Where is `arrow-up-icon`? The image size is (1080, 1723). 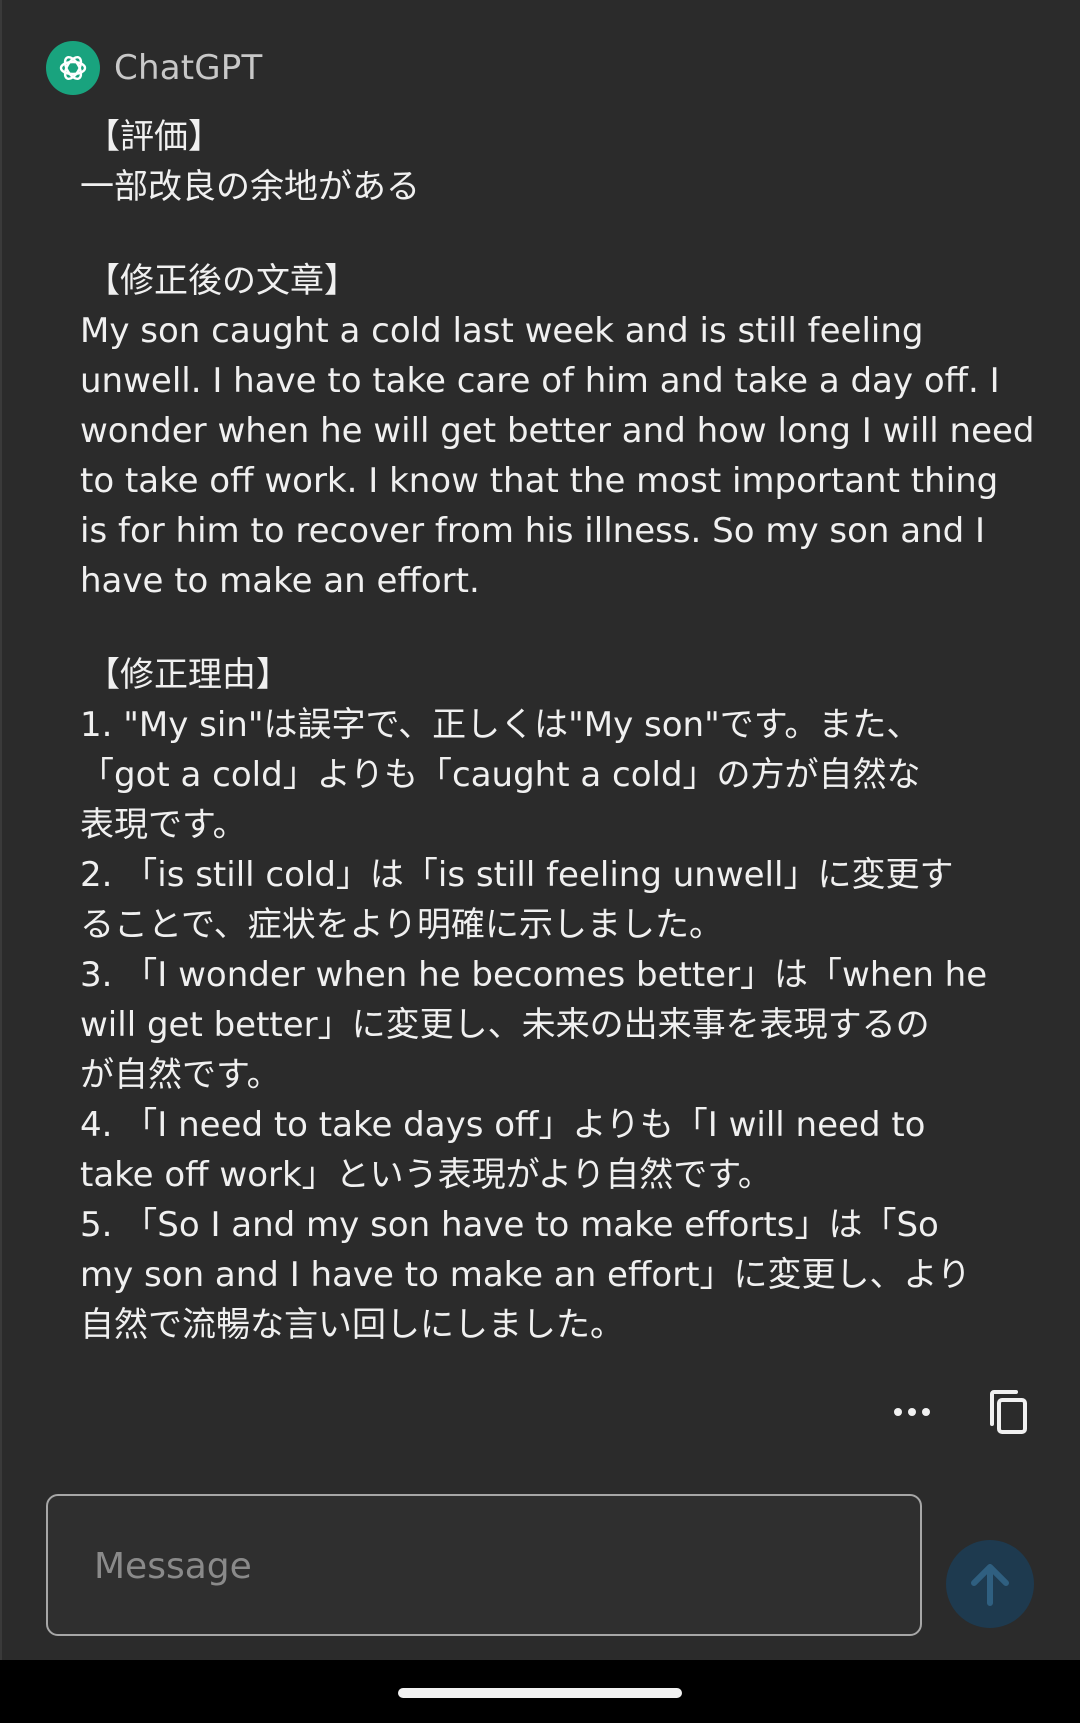
arrow-up-icon is located at coordinates (990, 1585).